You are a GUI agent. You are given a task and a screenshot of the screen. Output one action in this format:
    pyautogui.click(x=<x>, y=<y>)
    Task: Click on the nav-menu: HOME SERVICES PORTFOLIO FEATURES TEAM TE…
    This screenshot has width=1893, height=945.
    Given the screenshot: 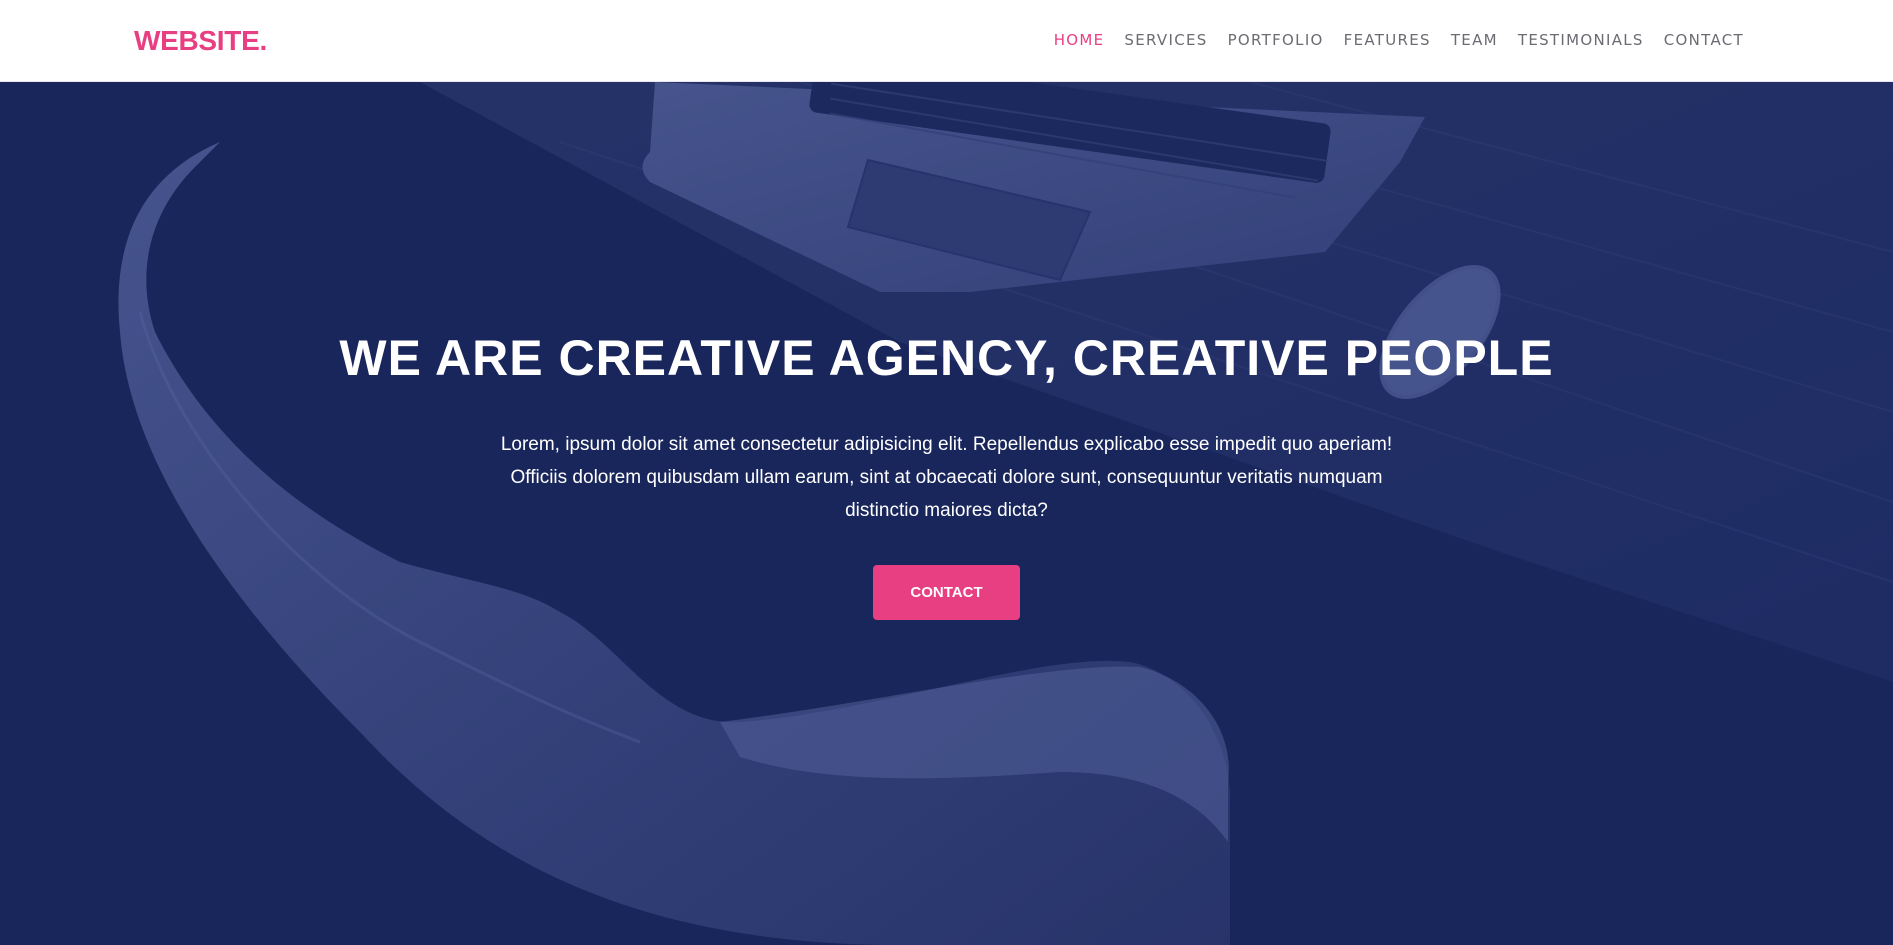 What is the action you would take?
    pyautogui.click(x=1389, y=40)
    